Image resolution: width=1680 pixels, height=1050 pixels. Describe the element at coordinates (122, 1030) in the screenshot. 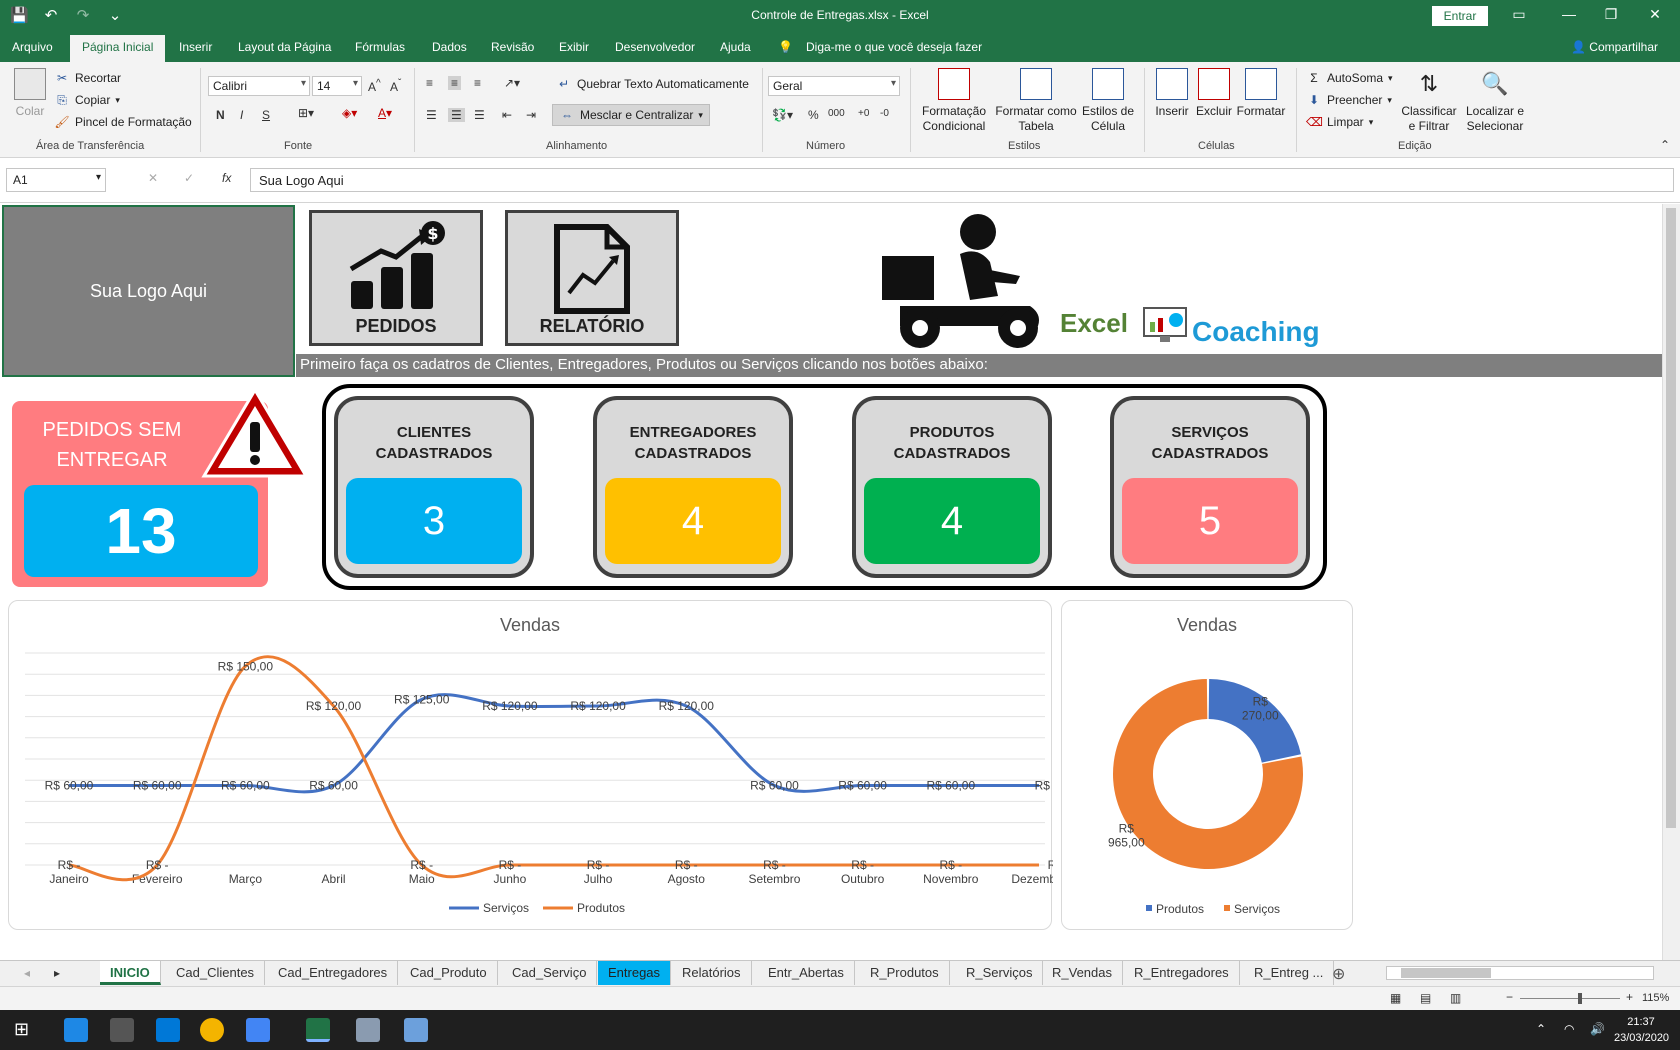

I see `store-icon` at that location.